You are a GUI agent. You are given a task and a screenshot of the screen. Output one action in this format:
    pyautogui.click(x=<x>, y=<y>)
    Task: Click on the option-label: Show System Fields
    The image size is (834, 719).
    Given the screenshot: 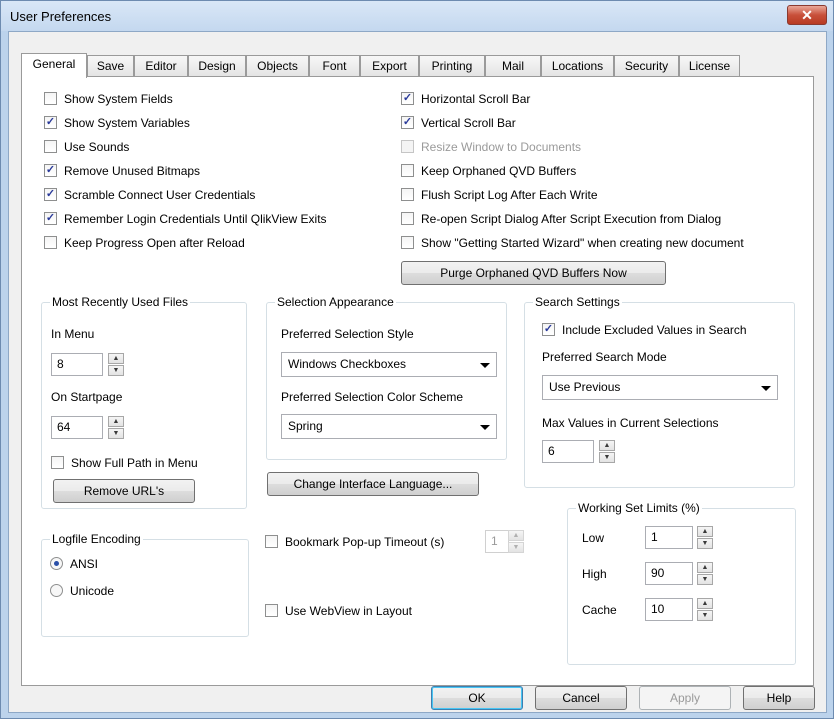 What is the action you would take?
    pyautogui.click(x=118, y=99)
    